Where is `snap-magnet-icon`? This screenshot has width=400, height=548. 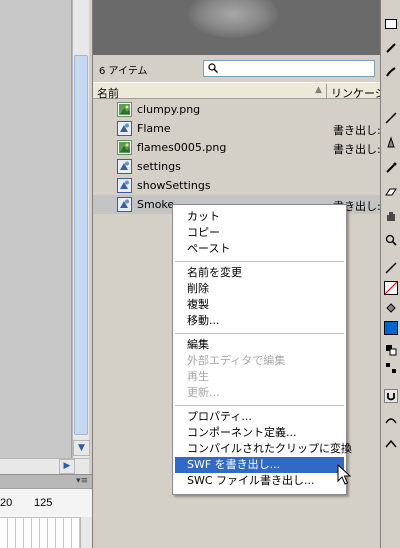 snap-magnet-icon is located at coordinates (391, 396).